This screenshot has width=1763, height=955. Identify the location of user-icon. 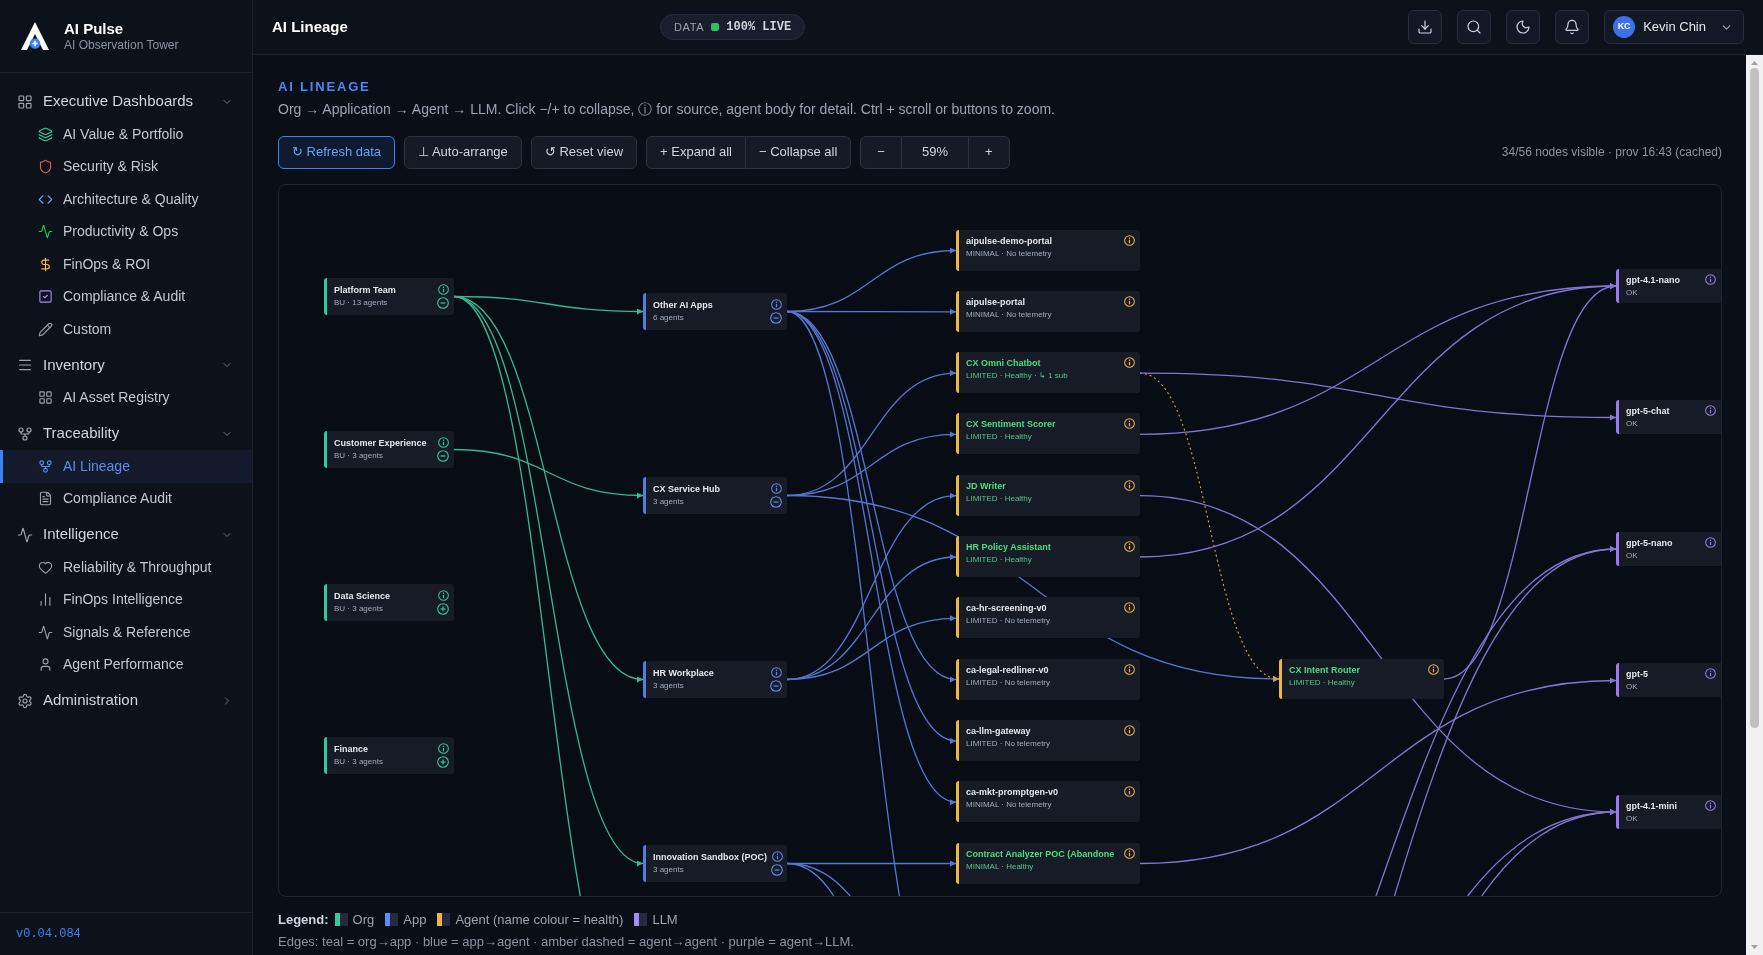
(45, 665).